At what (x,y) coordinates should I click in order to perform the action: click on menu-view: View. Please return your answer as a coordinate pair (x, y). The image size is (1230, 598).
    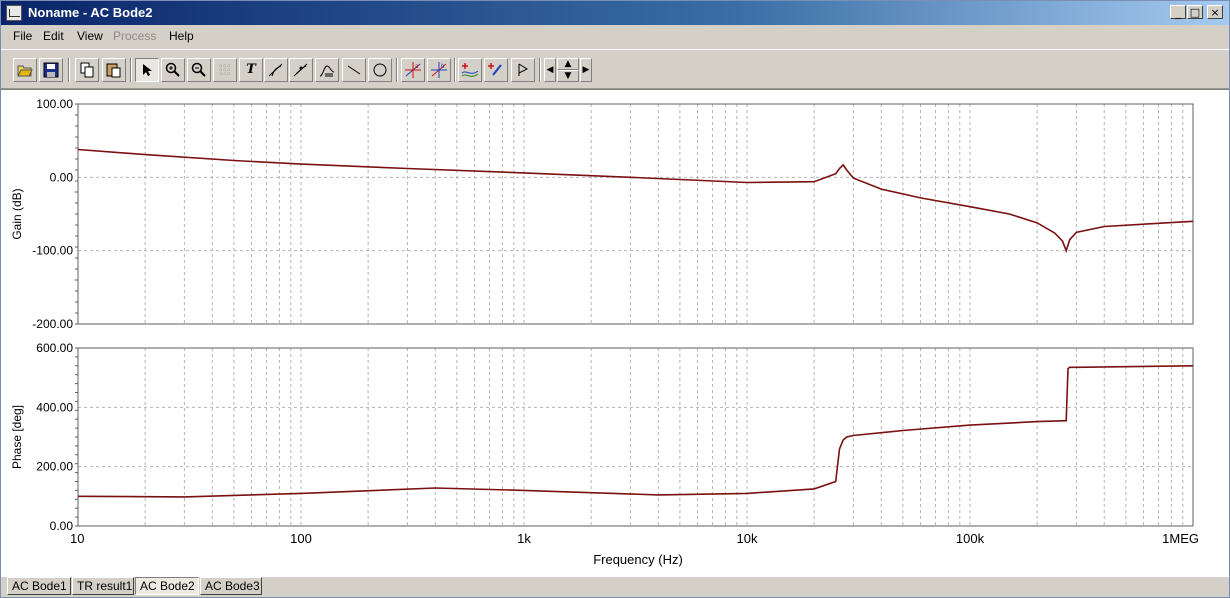
    Looking at the image, I should click on (90, 36).